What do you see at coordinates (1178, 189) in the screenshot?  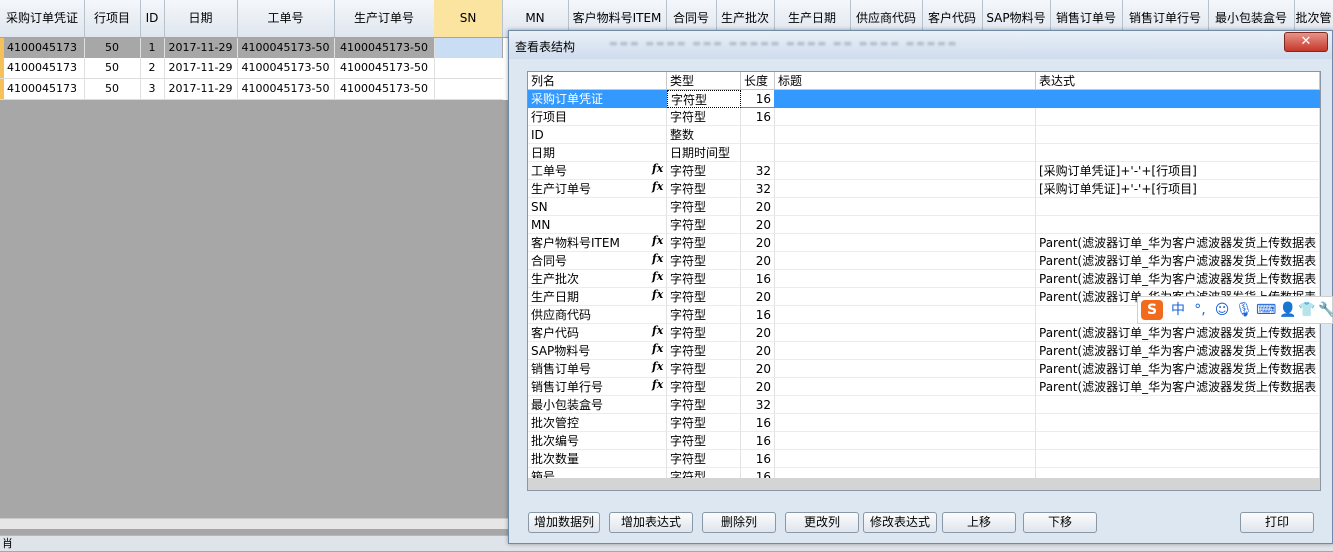 I see `structure-cell-expression: [采购订单凭证]+'-'+[行项目]` at bounding box center [1178, 189].